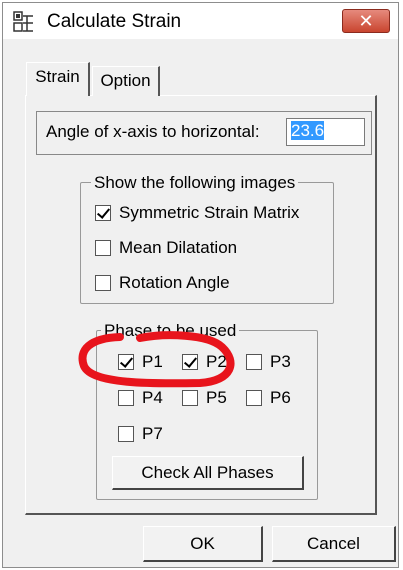 The width and height of the screenshot is (403, 570). What do you see at coordinates (23, 21) in the screenshot?
I see `app-icon` at bounding box center [23, 21].